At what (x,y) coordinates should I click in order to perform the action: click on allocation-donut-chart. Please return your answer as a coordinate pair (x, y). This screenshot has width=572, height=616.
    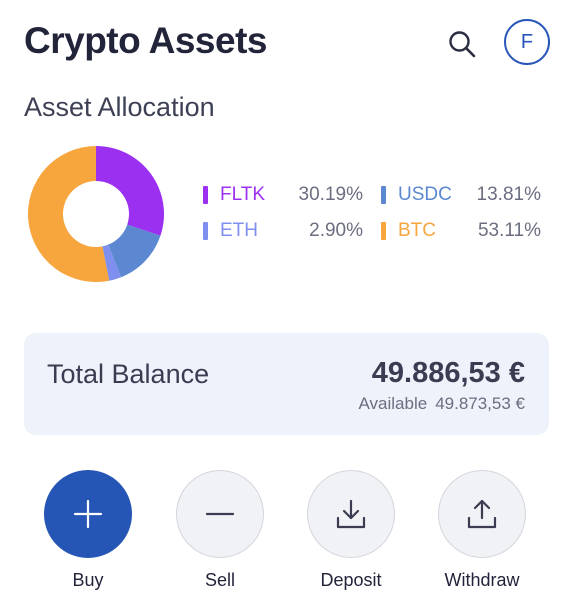
    Looking at the image, I should click on (96, 214).